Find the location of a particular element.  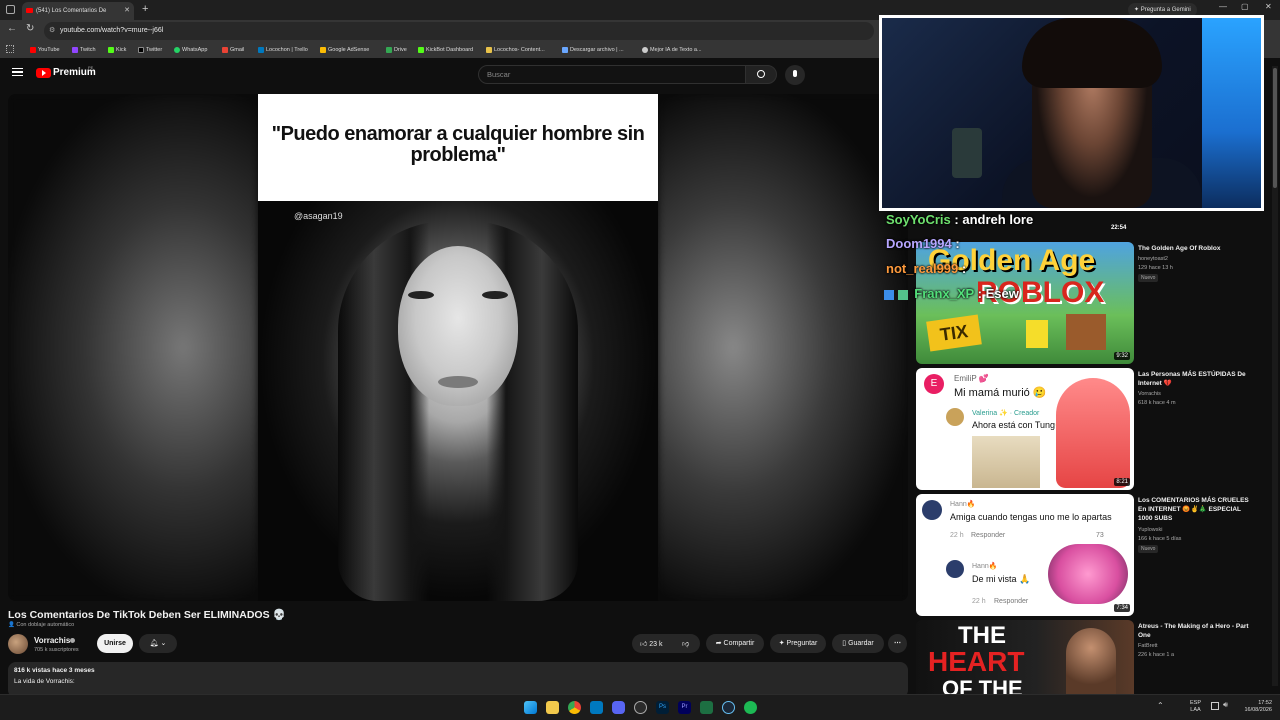

like-button: 👍︎ 23 k is located at coordinates (651, 643).